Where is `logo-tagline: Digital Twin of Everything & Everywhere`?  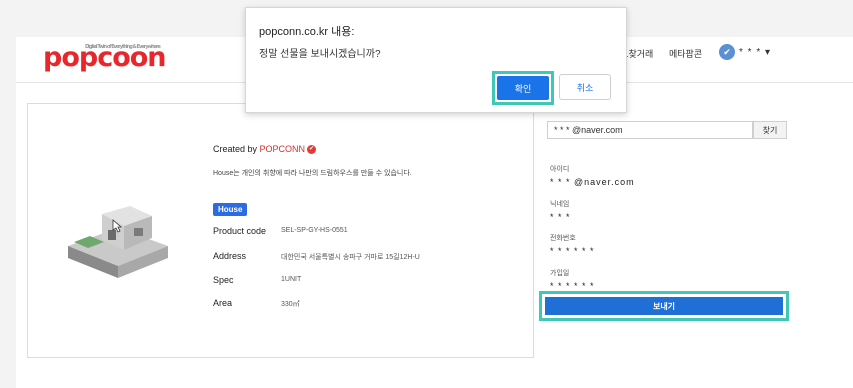
logo-tagline: Digital Twin of Everything & Everywhere is located at coordinates (123, 47).